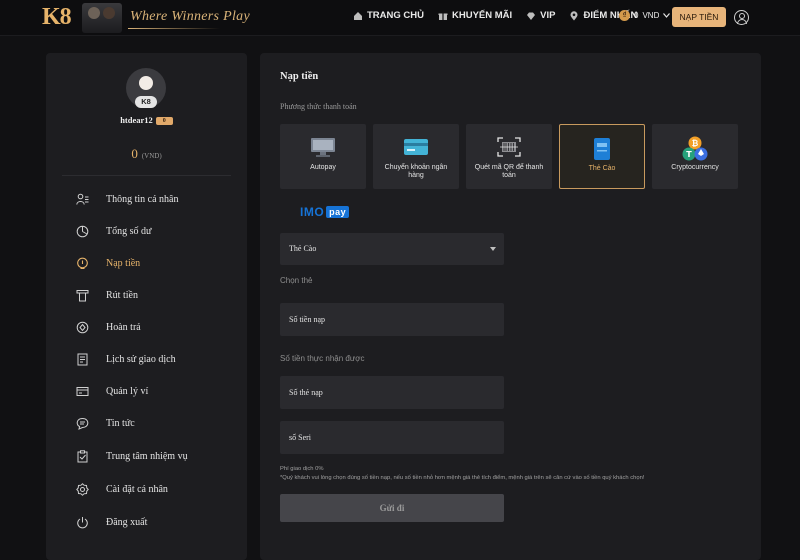  What do you see at coordinates (392, 508) in the screenshot?
I see `submit-button: Gửi đi` at bounding box center [392, 508].